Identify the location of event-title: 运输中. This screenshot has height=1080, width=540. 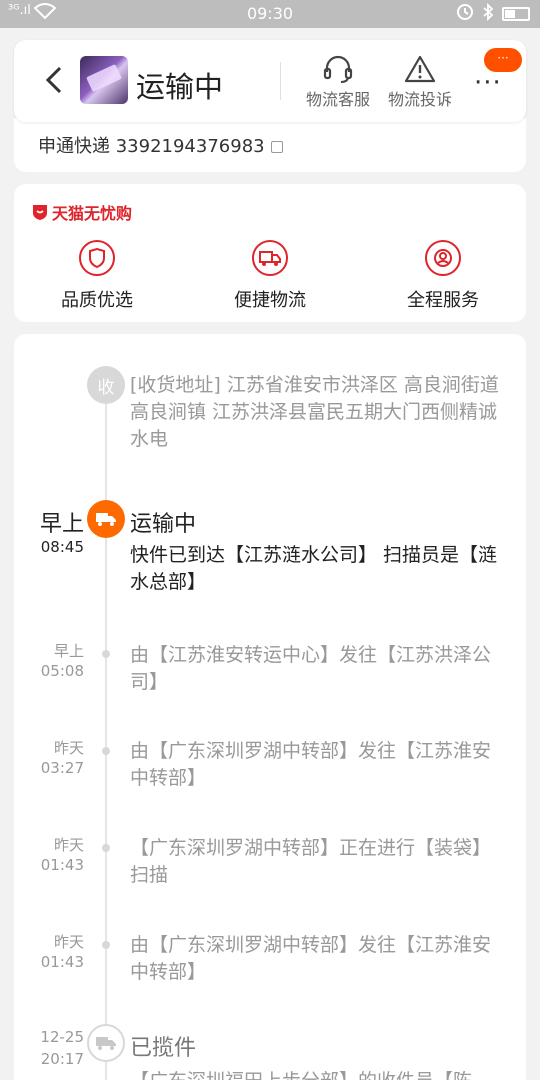
(163, 524).